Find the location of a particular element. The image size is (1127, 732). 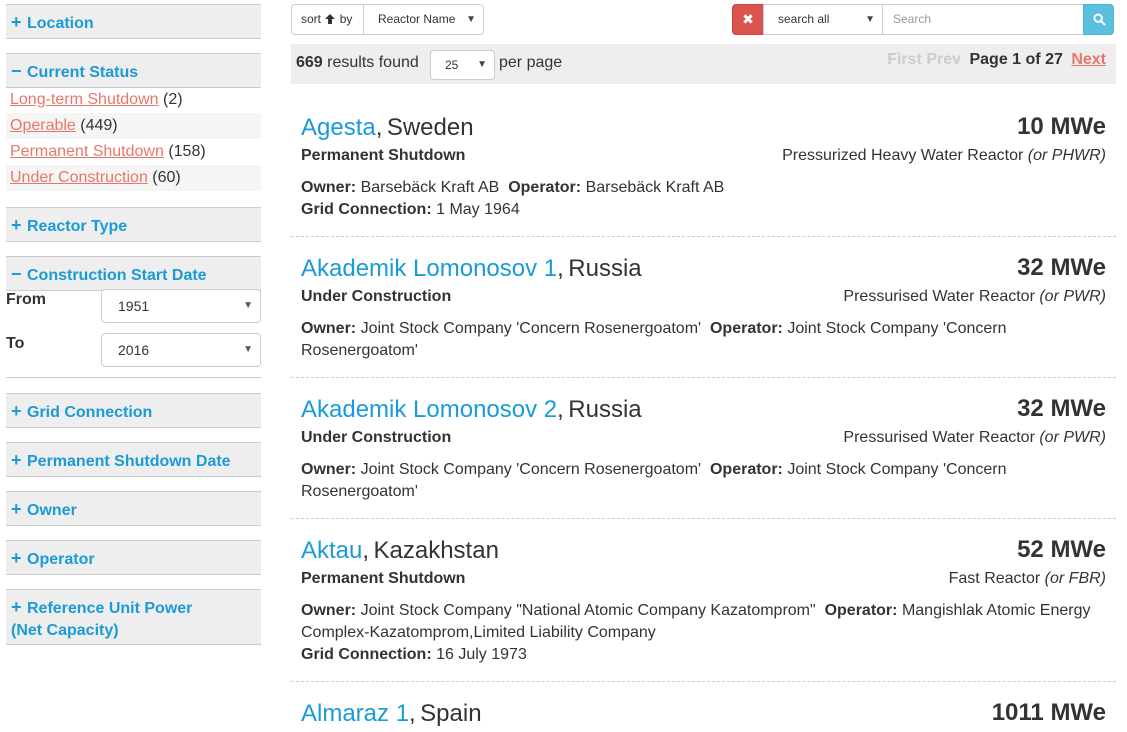

status-link-under-construction: Under Construction is located at coordinates (79, 177).